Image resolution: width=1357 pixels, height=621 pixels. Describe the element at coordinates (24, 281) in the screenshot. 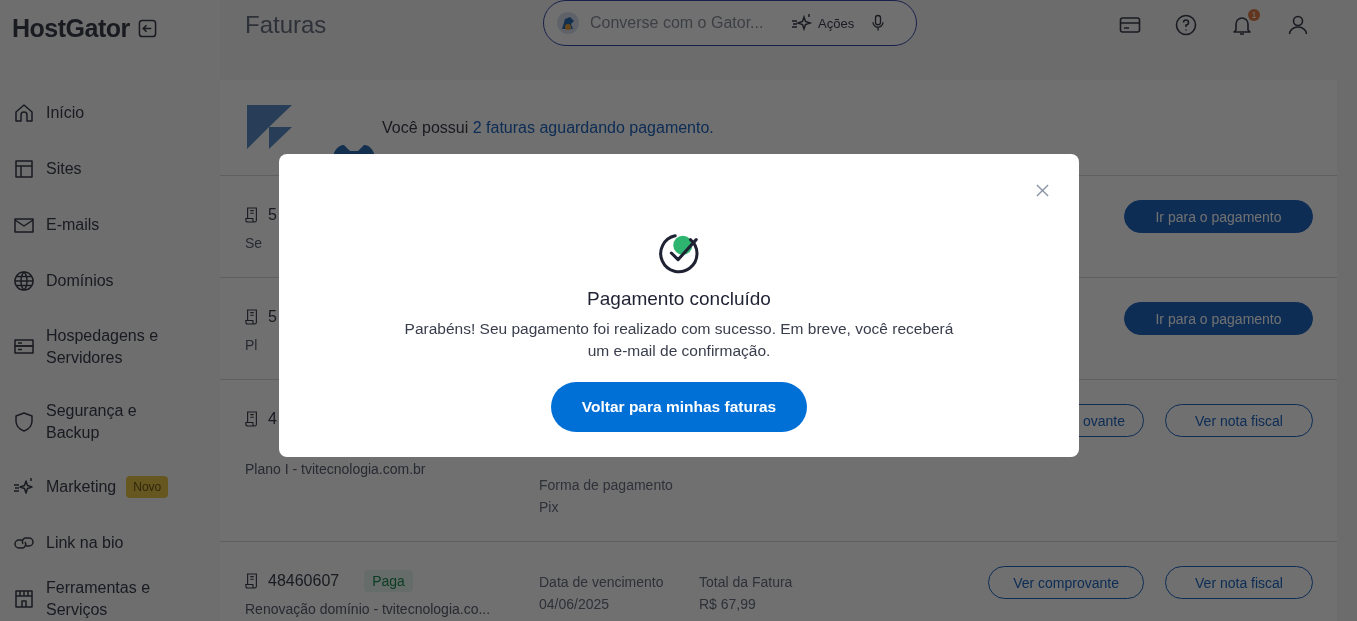

I see `globe-icon` at that location.